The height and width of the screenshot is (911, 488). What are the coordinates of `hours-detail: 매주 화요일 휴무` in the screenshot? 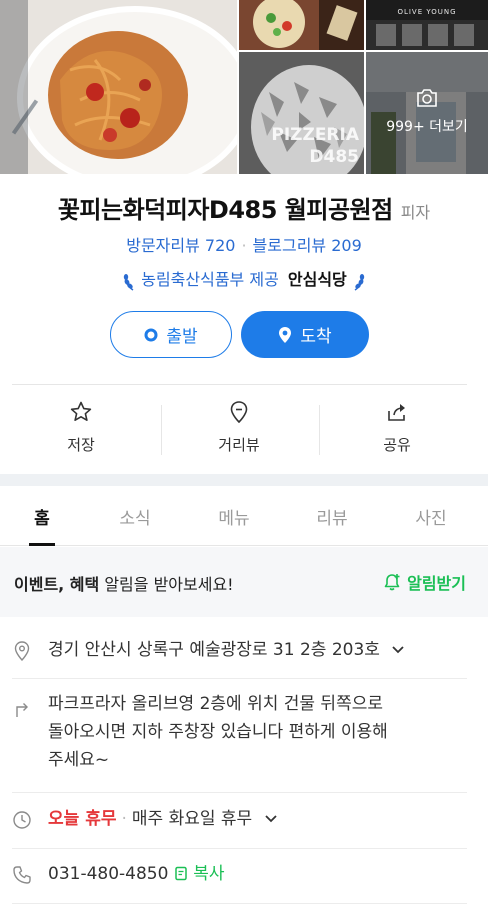 It's located at (192, 819).